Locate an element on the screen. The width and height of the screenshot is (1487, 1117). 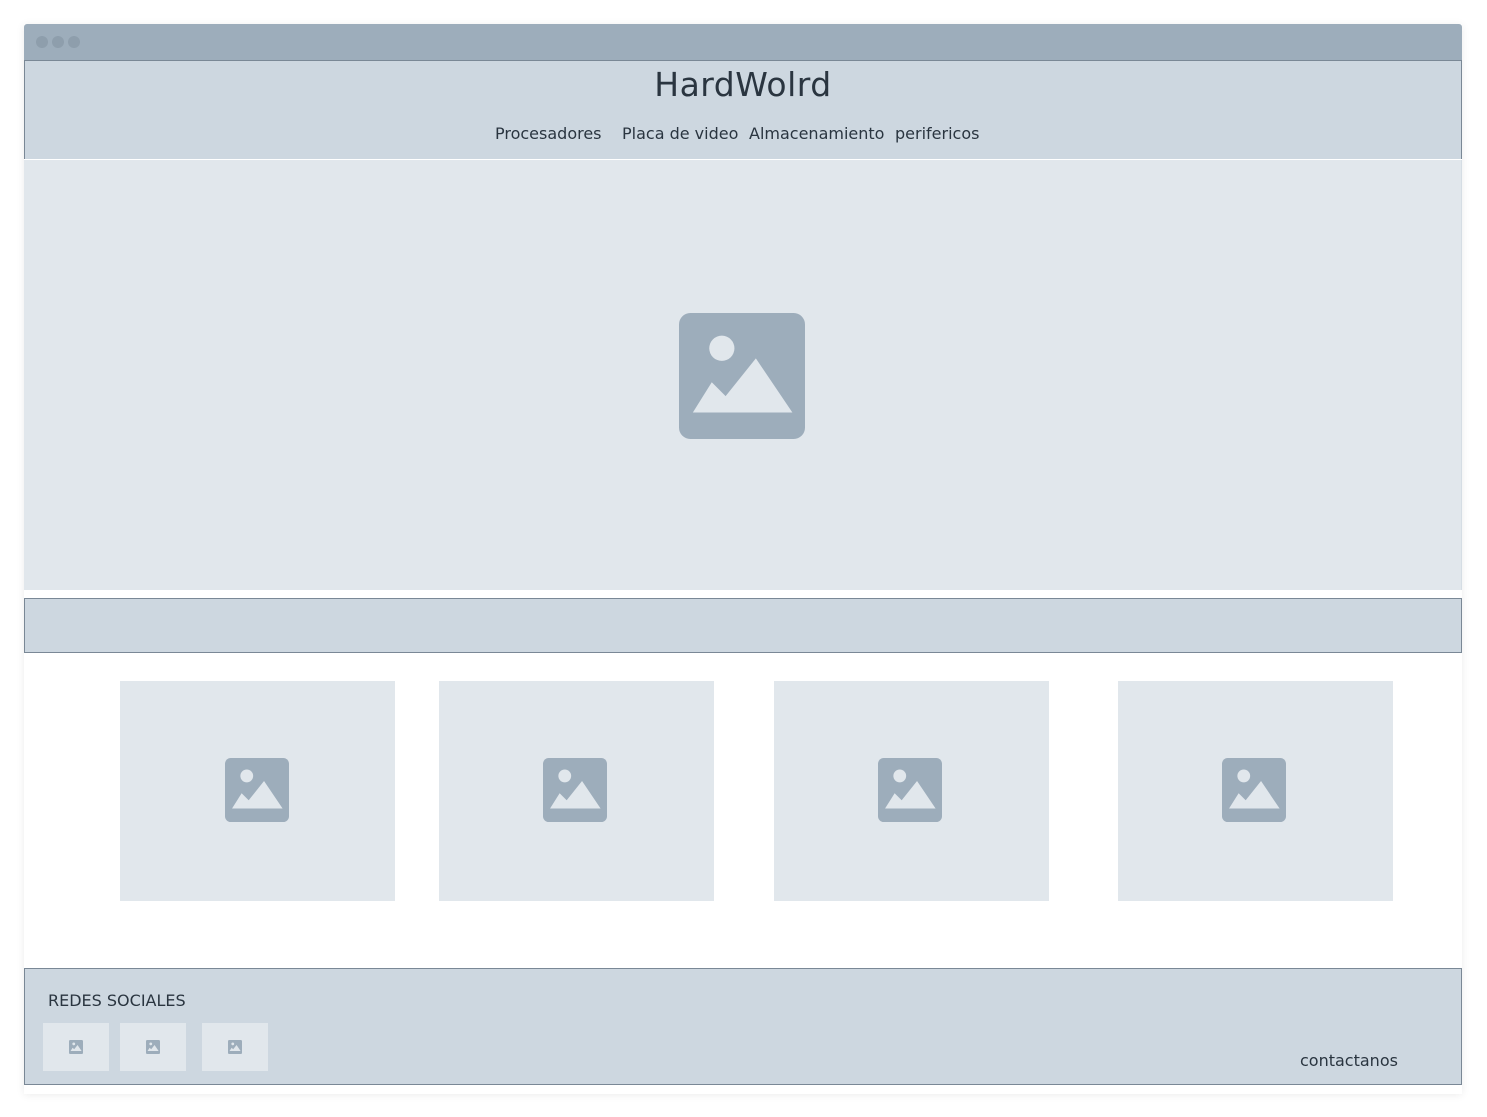
window-close-dot is located at coordinates (42, 42).